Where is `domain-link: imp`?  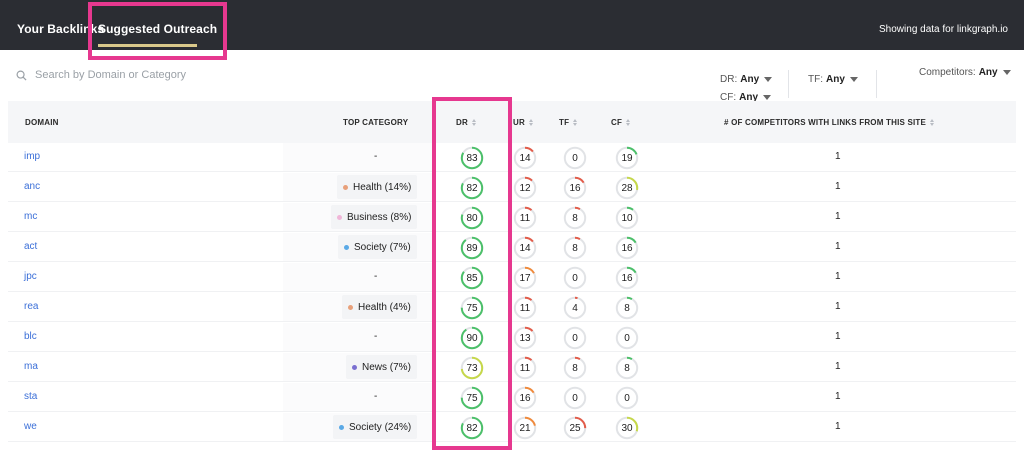
domain-link: imp is located at coordinates (32, 156).